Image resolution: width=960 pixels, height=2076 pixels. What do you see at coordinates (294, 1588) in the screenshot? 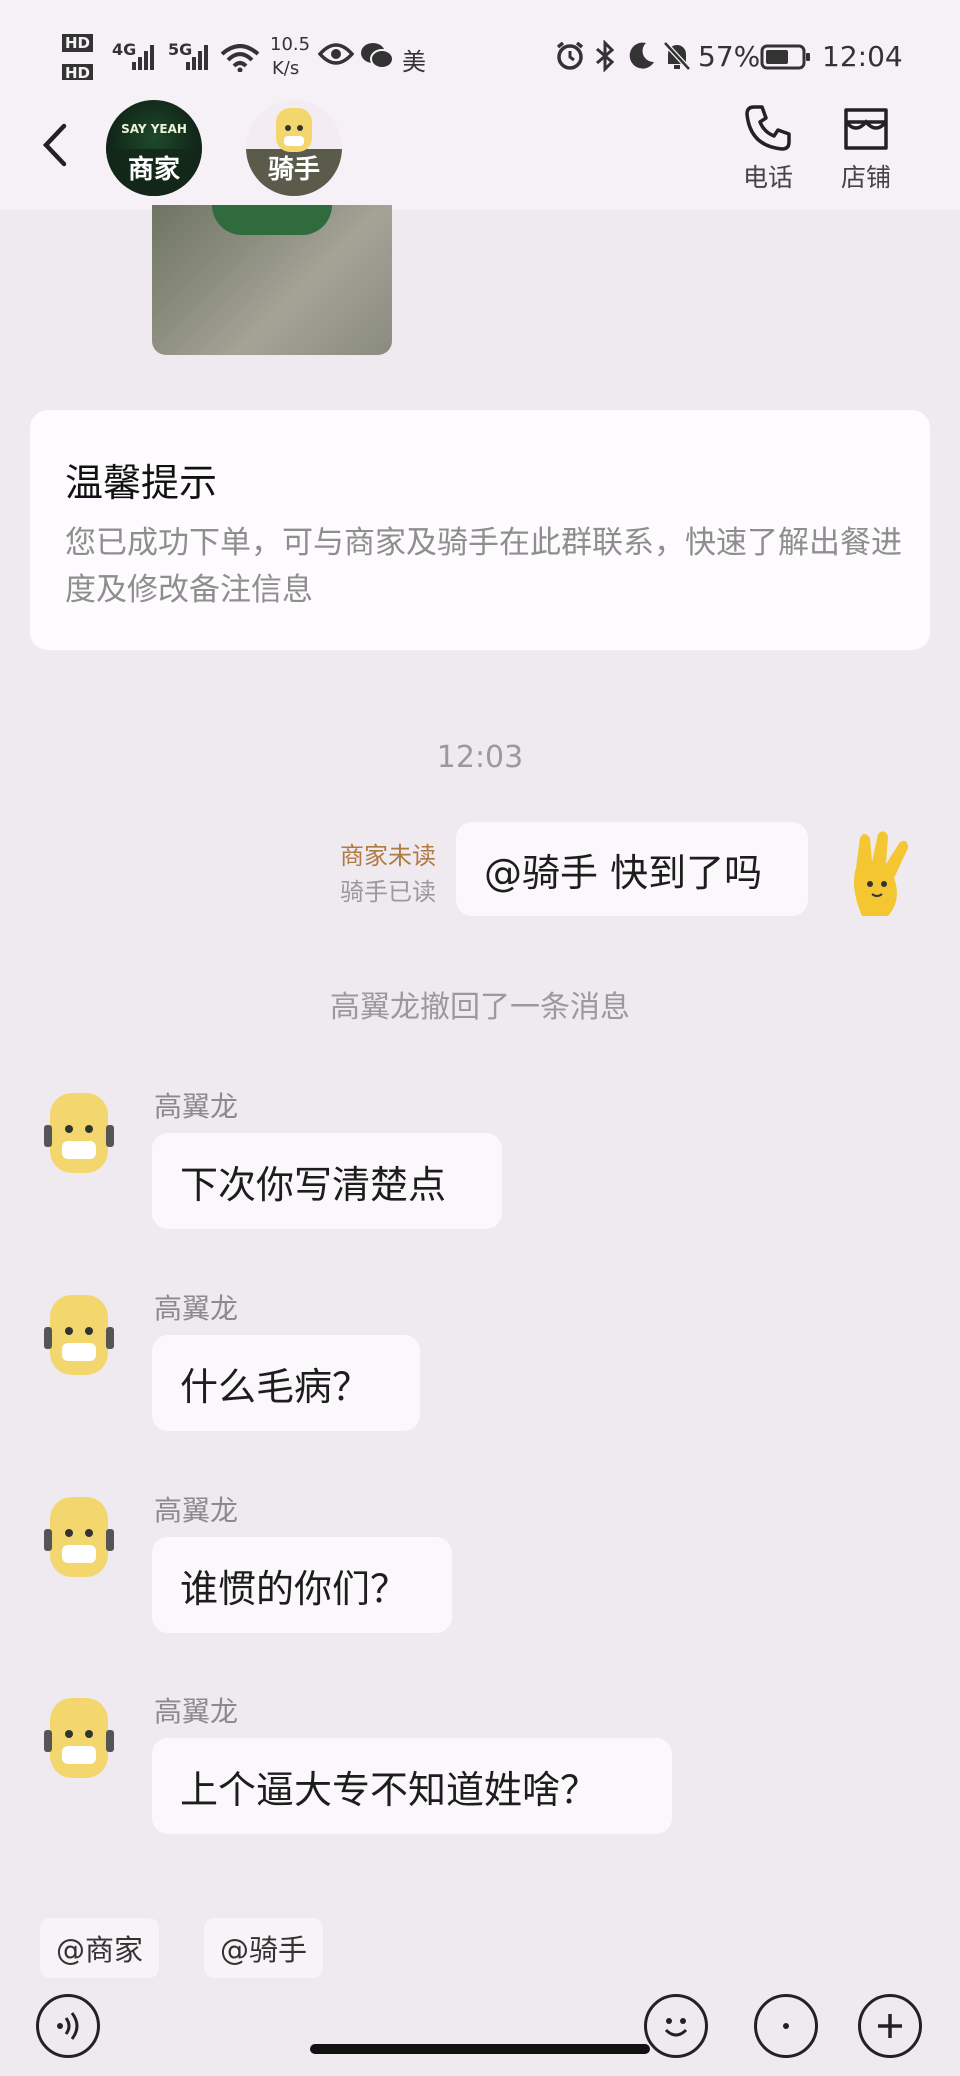
I see `message-text: 谁惯的你们？` at bounding box center [294, 1588].